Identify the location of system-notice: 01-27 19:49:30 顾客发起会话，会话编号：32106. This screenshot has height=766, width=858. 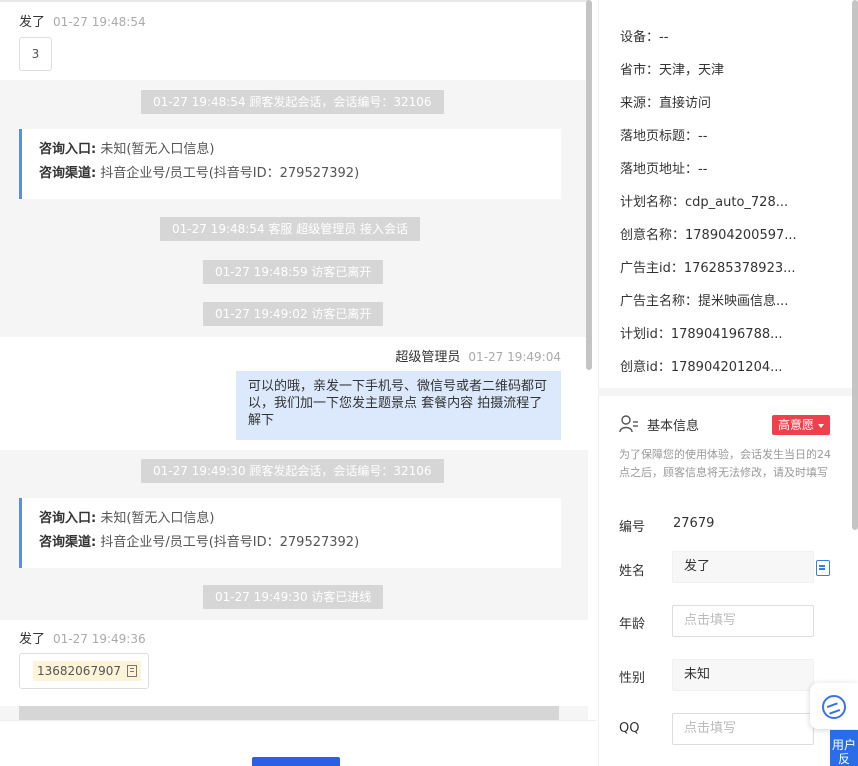
(292, 471).